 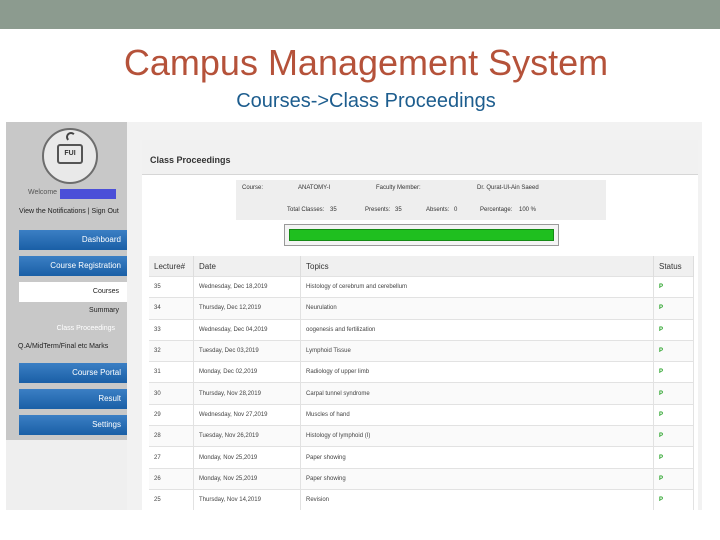 I want to click on lecture-cell: 35, so click(x=171, y=286).